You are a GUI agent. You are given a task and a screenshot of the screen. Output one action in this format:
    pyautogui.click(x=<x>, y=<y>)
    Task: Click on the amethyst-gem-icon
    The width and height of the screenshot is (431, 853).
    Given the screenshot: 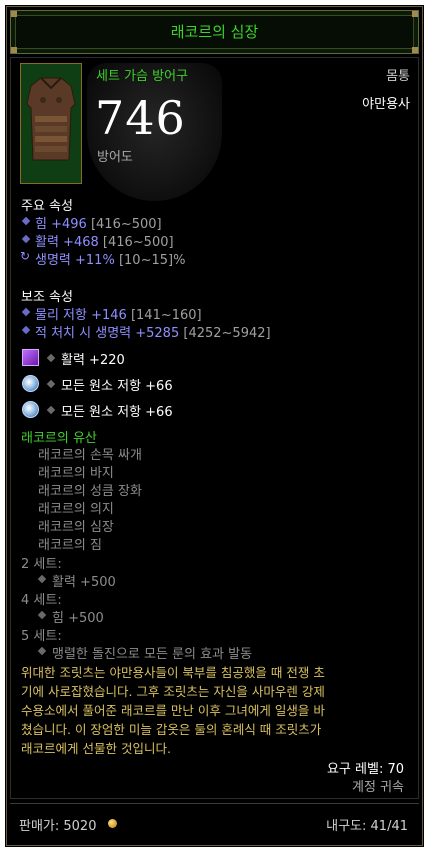 What is the action you would take?
    pyautogui.click(x=30, y=357)
    